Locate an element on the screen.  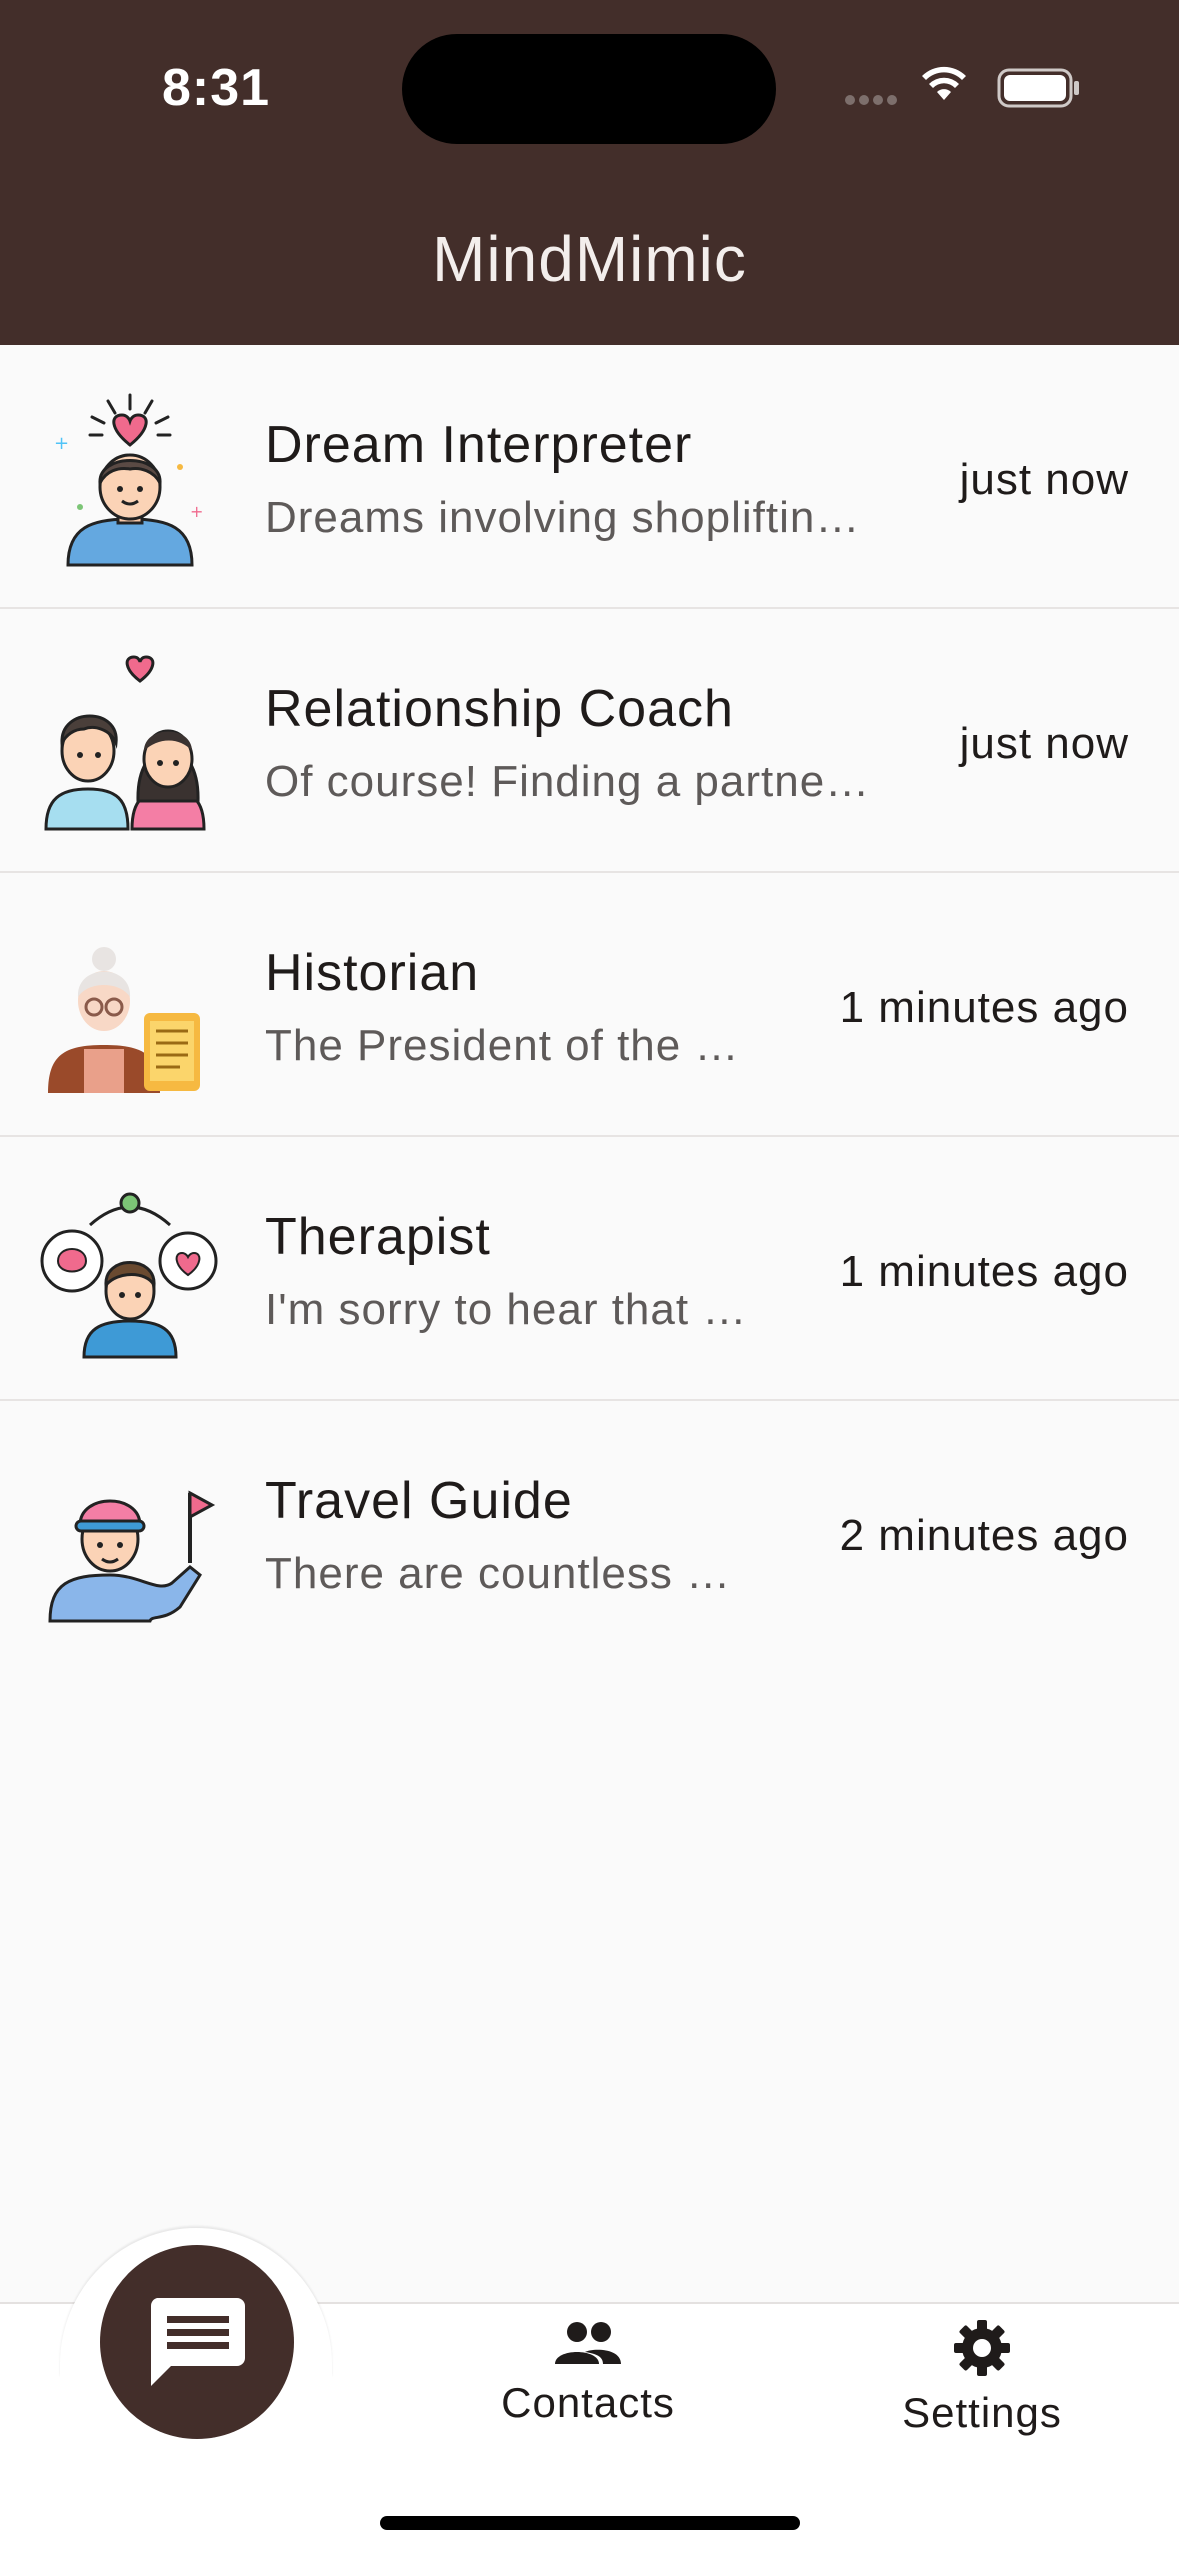
tab-settings: Settings is located at coordinates (982, 2377).